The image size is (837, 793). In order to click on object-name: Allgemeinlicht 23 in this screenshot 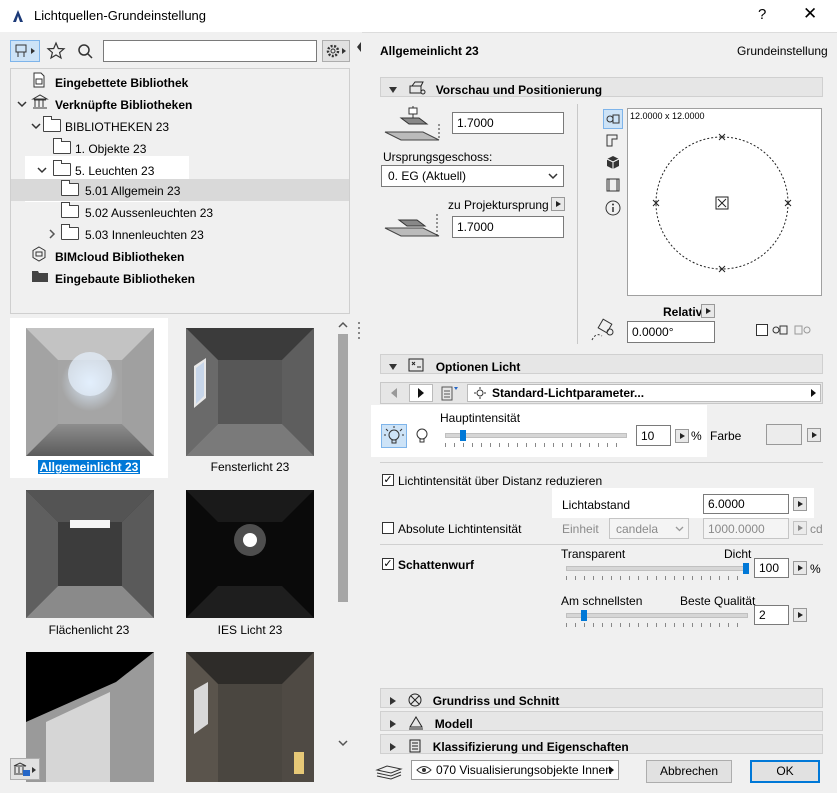, I will do `click(429, 51)`.